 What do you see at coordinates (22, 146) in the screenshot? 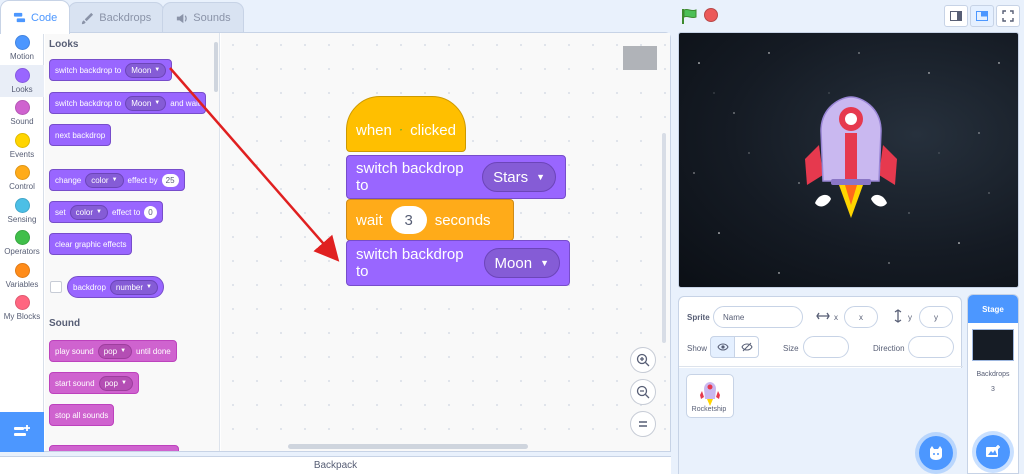
I see `category-events: Events` at bounding box center [22, 146].